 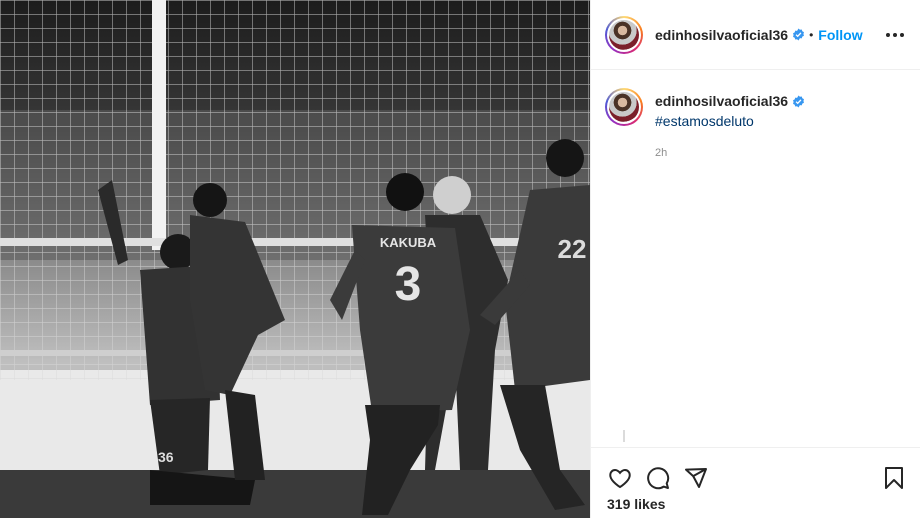 I want to click on share-icon, so click(x=696, y=478).